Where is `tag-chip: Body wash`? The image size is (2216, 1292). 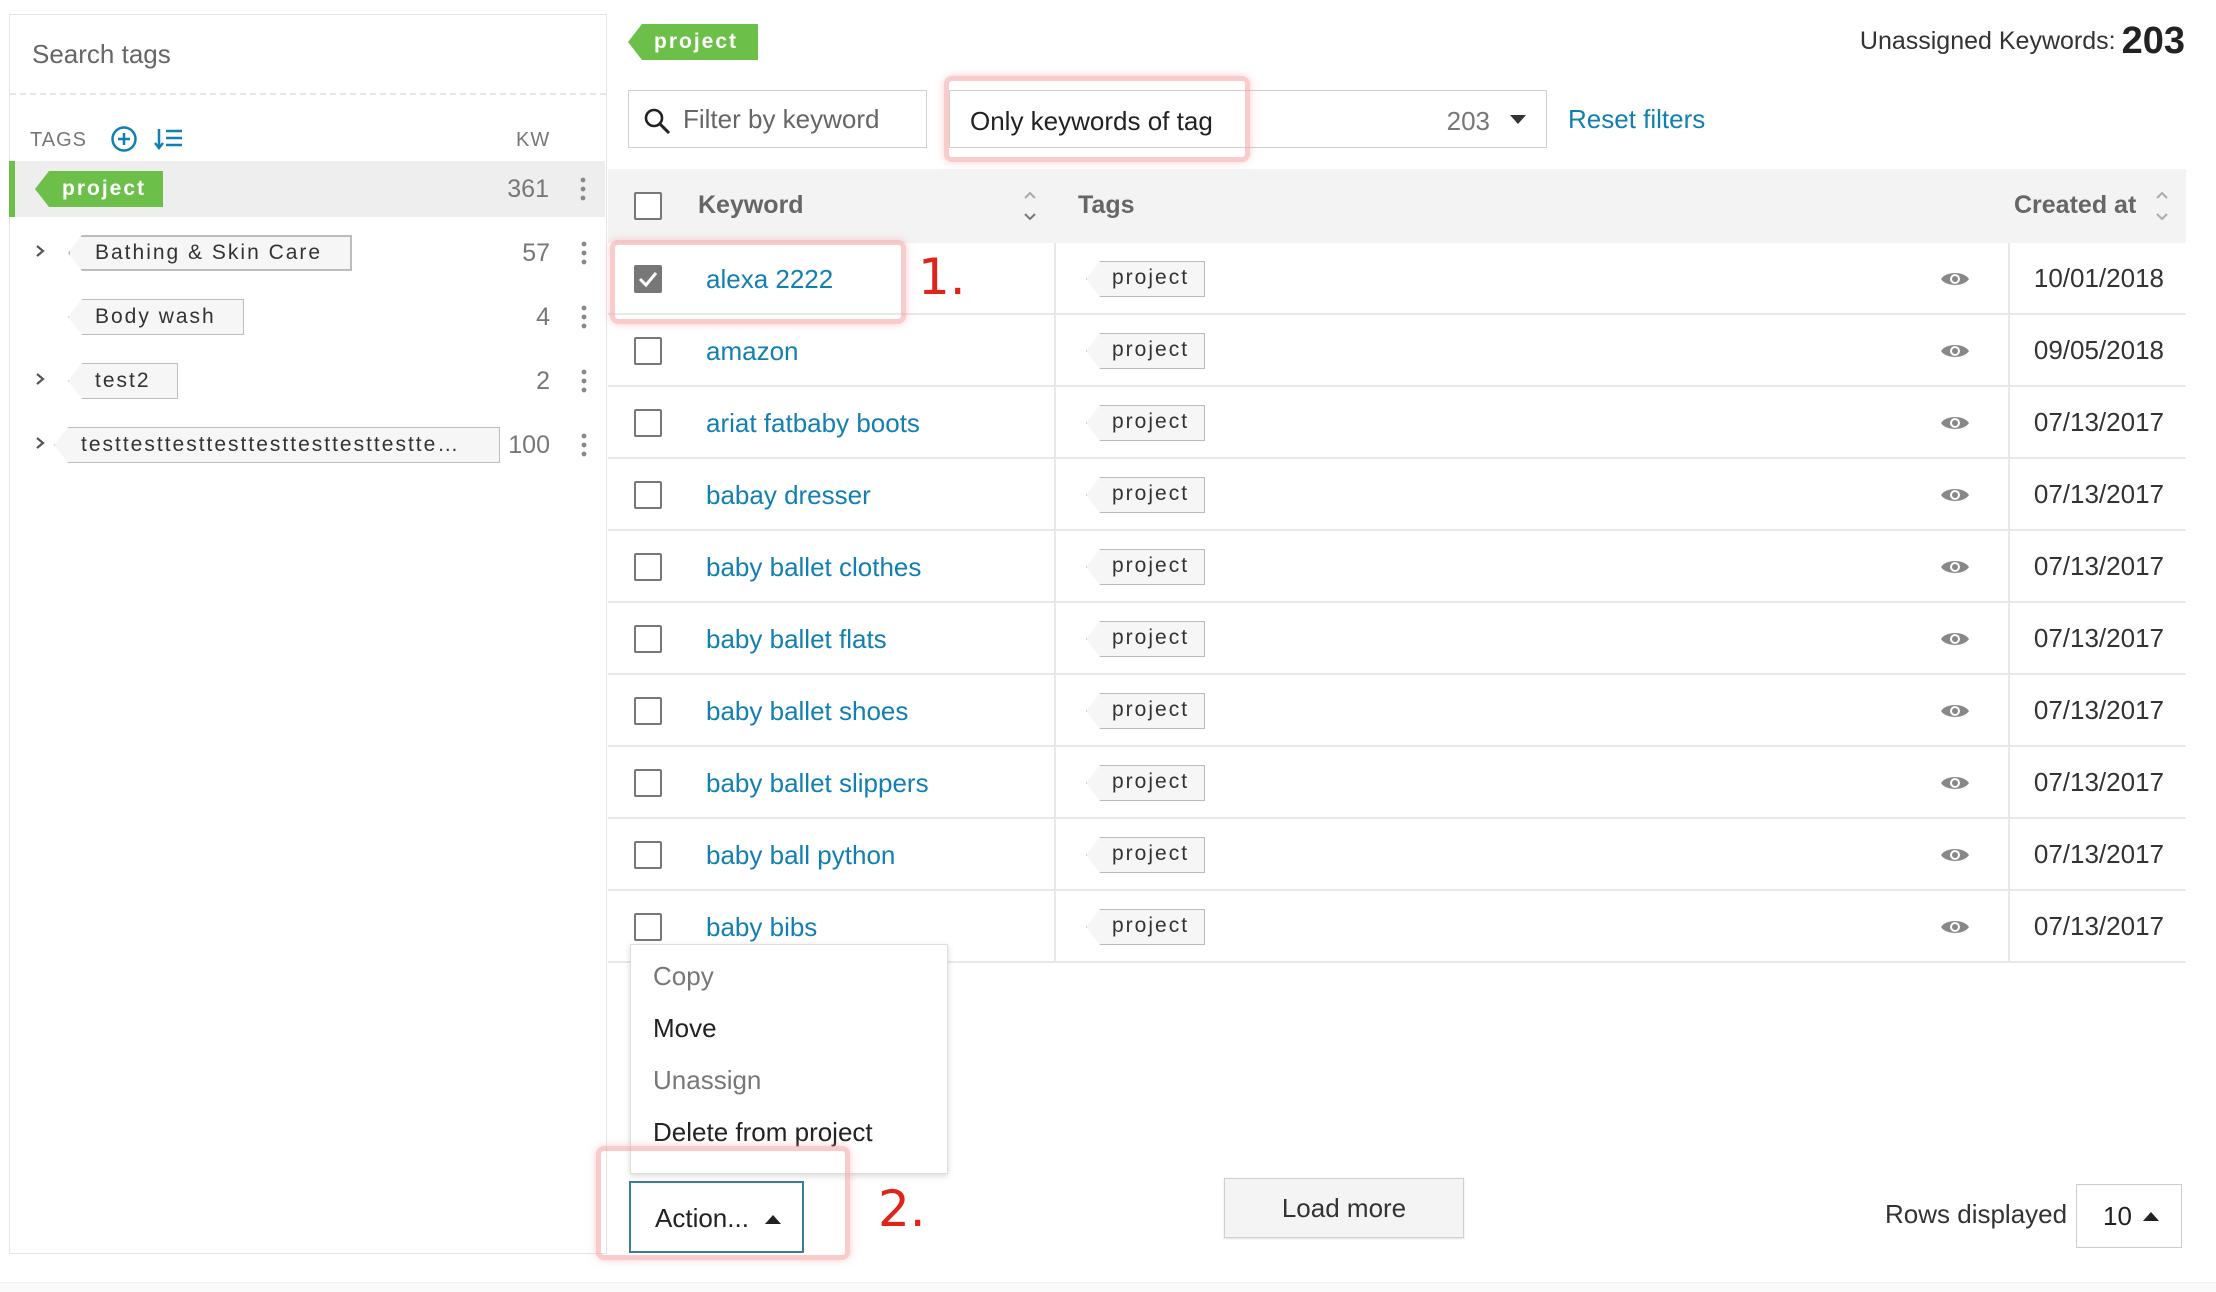 tag-chip: Body wash is located at coordinates (156, 317).